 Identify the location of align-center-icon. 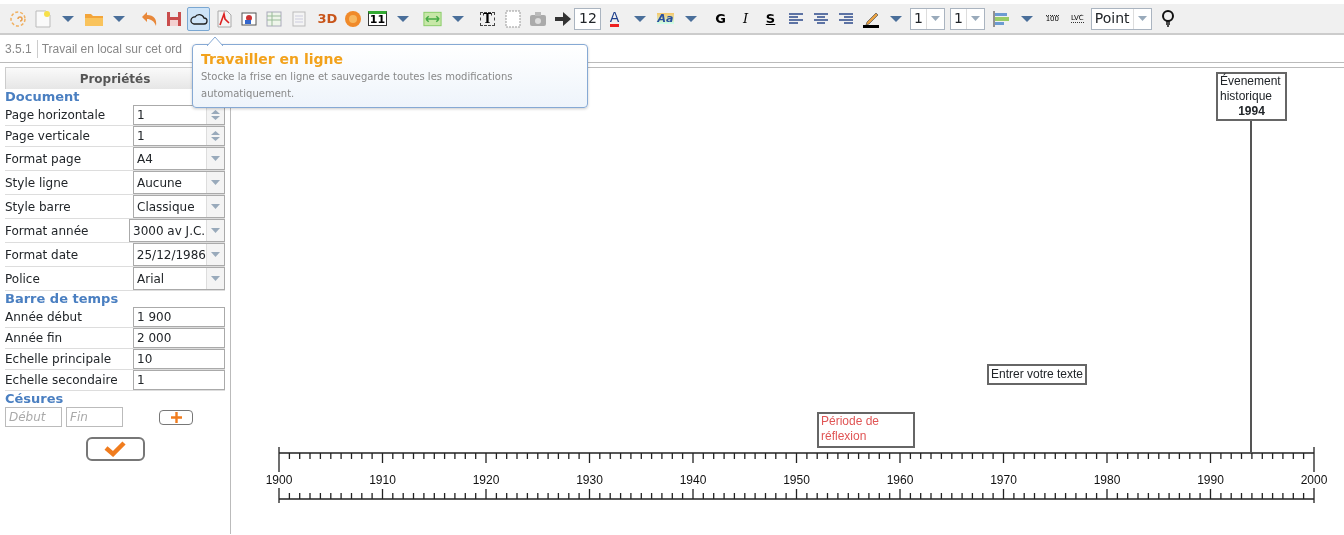
(820, 18).